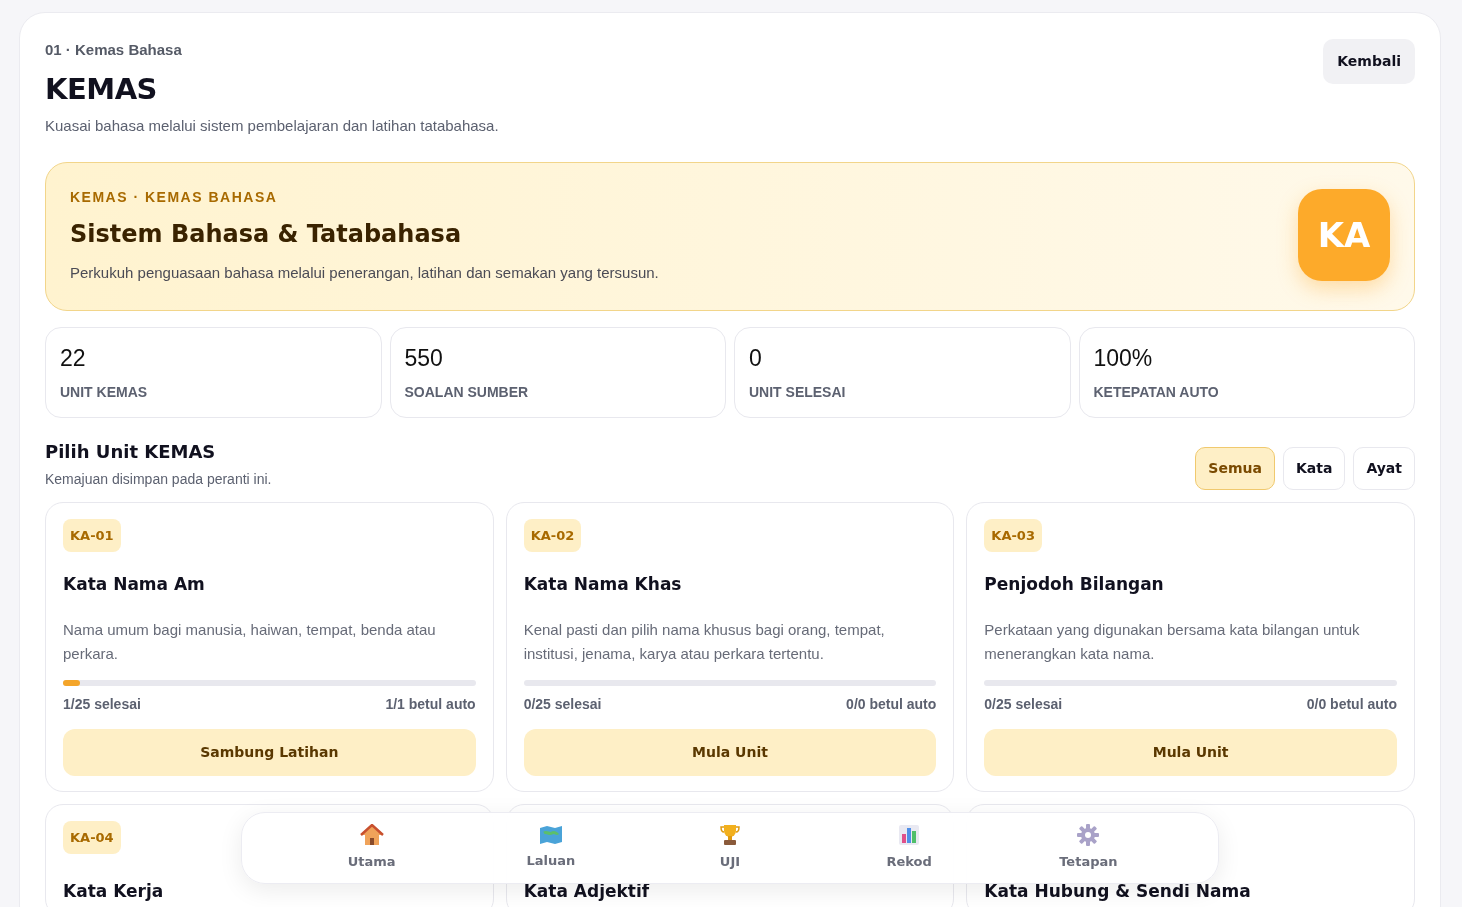 The image size is (1462, 907). Describe the element at coordinates (1156, 392) in the screenshot. I see `stat-label: KETEPATAN AUTO` at that location.